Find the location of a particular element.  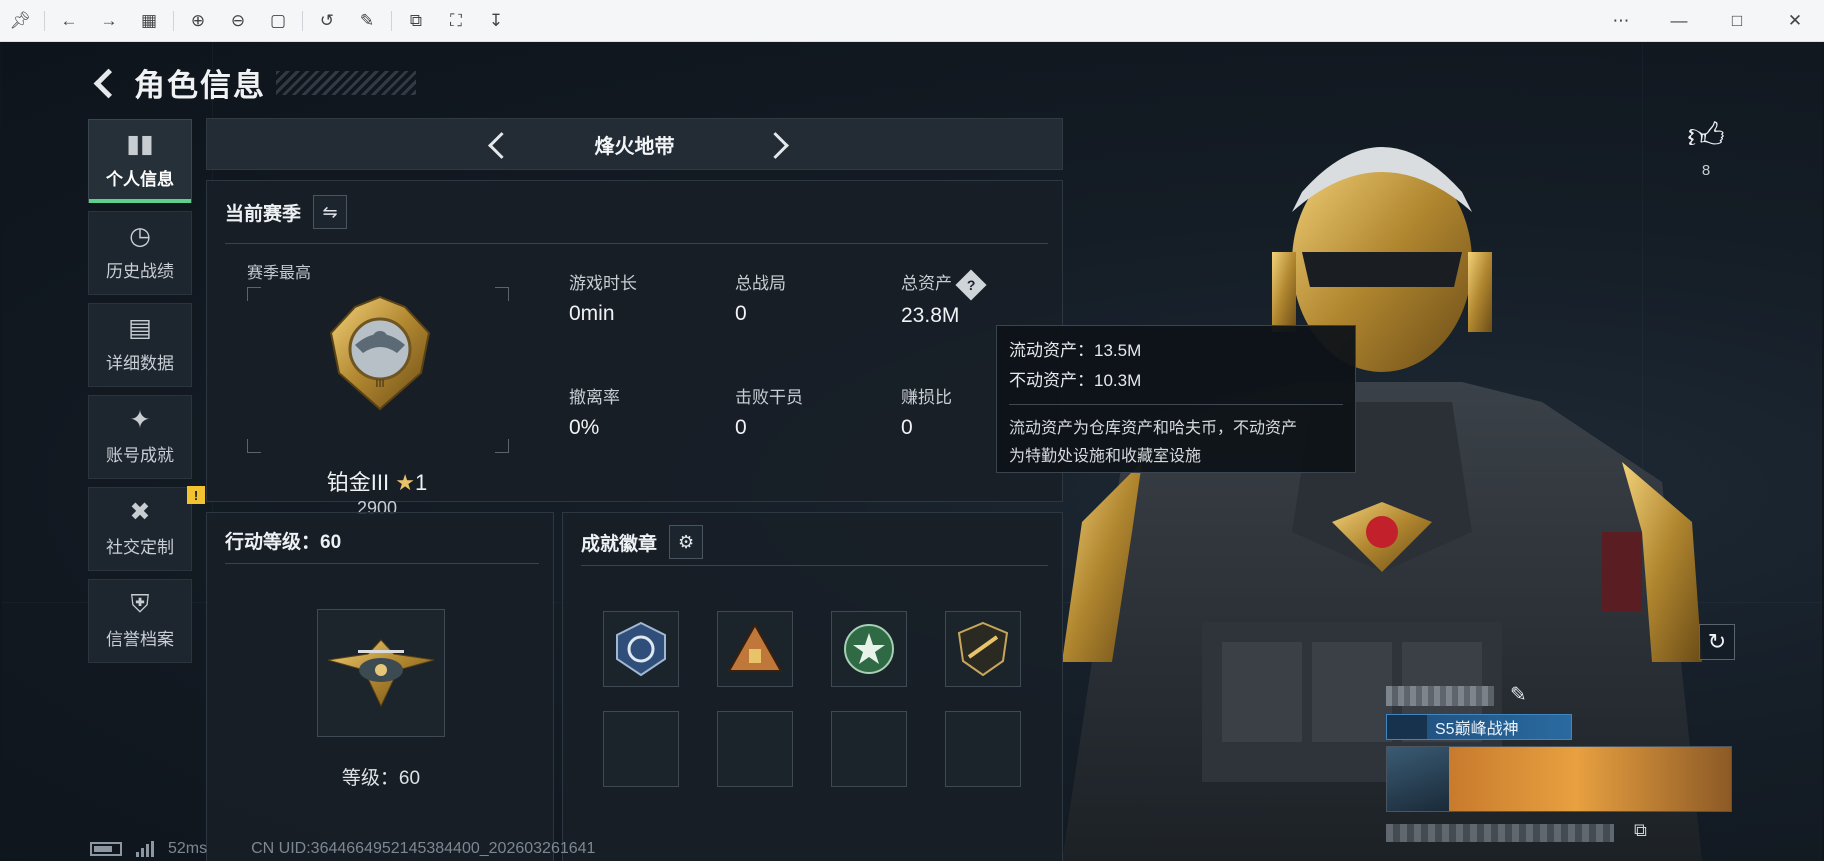

sidebar-item-social-custom: ✖ 社交定制 ! is located at coordinates (146, 528).